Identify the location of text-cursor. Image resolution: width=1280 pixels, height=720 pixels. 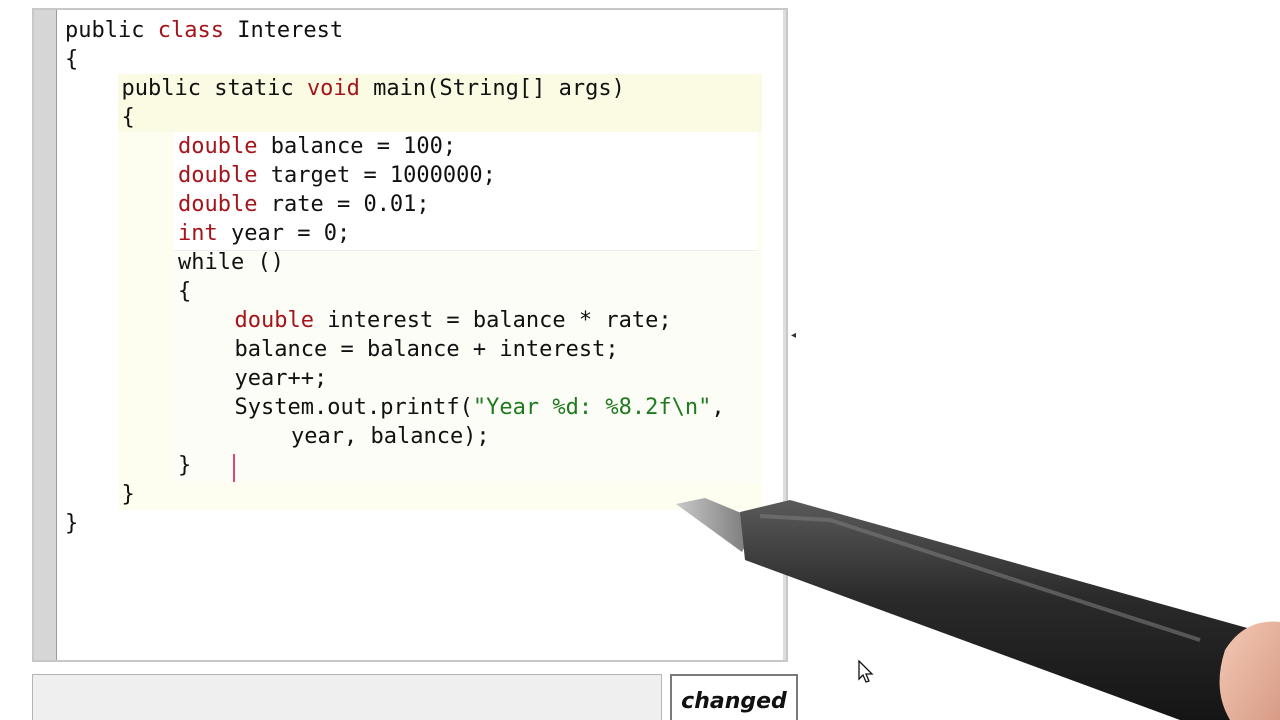
(234, 468).